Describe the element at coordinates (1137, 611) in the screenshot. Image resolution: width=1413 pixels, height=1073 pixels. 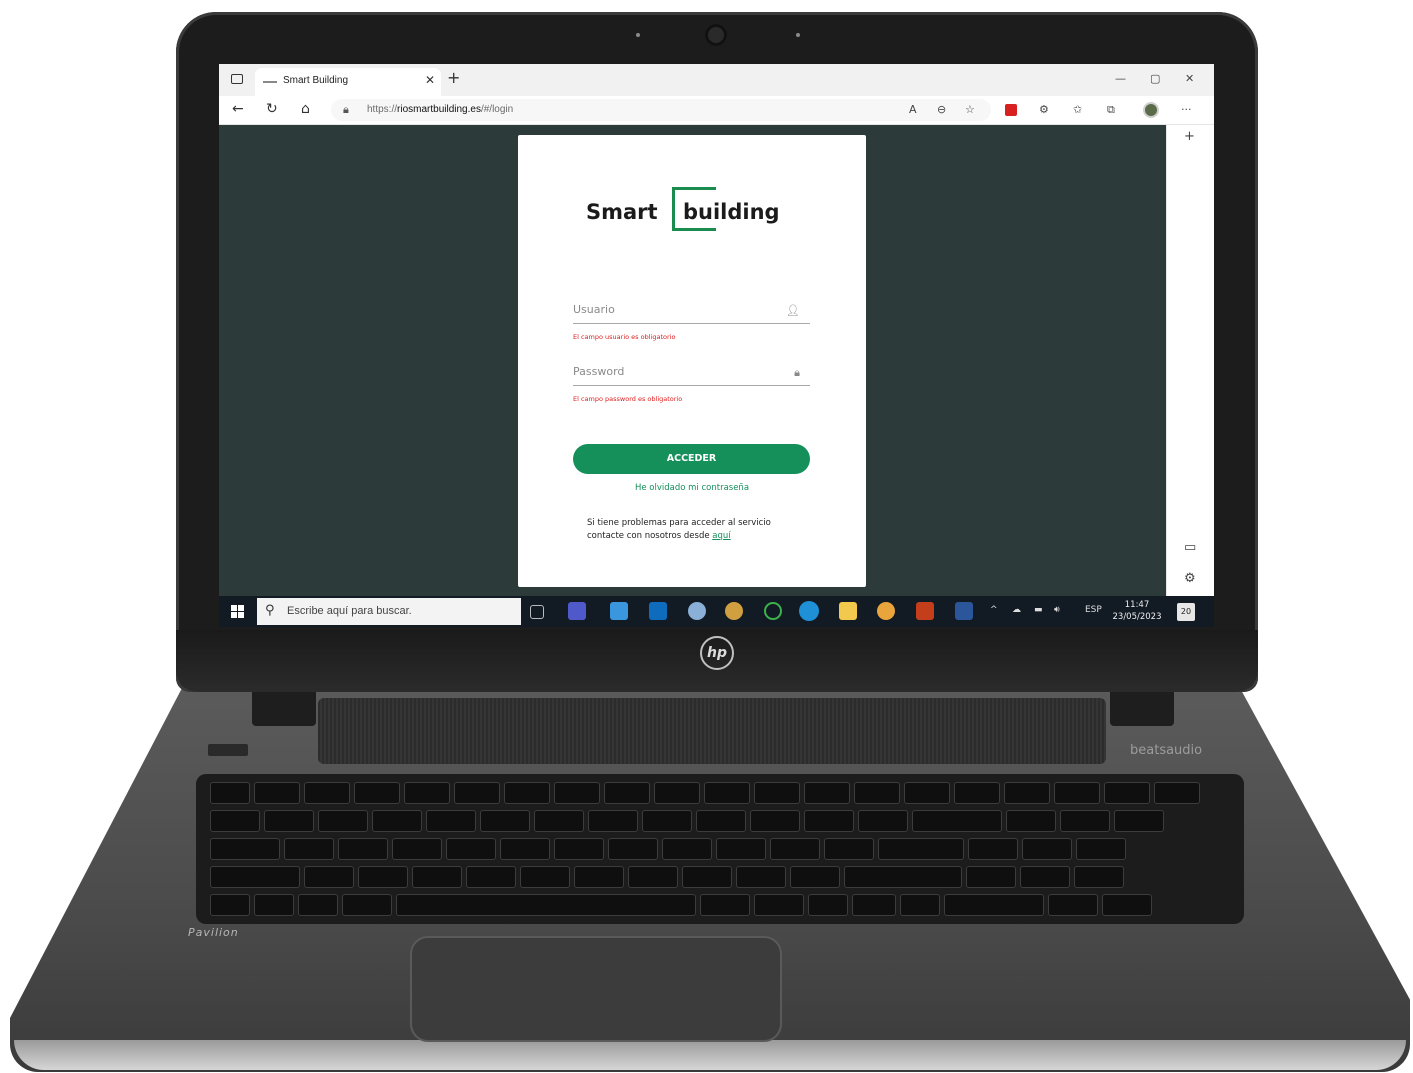
I see `taskbar-clock: 11:47 23/05/2023` at that location.